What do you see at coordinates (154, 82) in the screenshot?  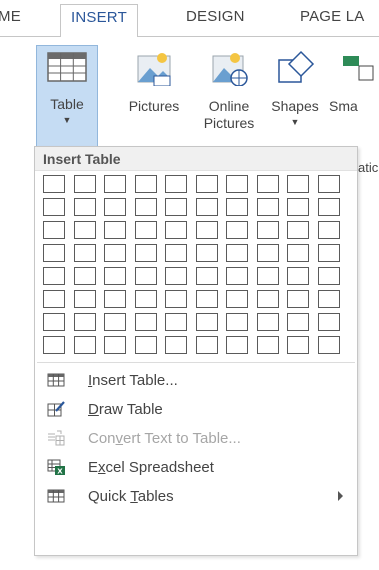 I see `pictures-button: Pictures` at bounding box center [154, 82].